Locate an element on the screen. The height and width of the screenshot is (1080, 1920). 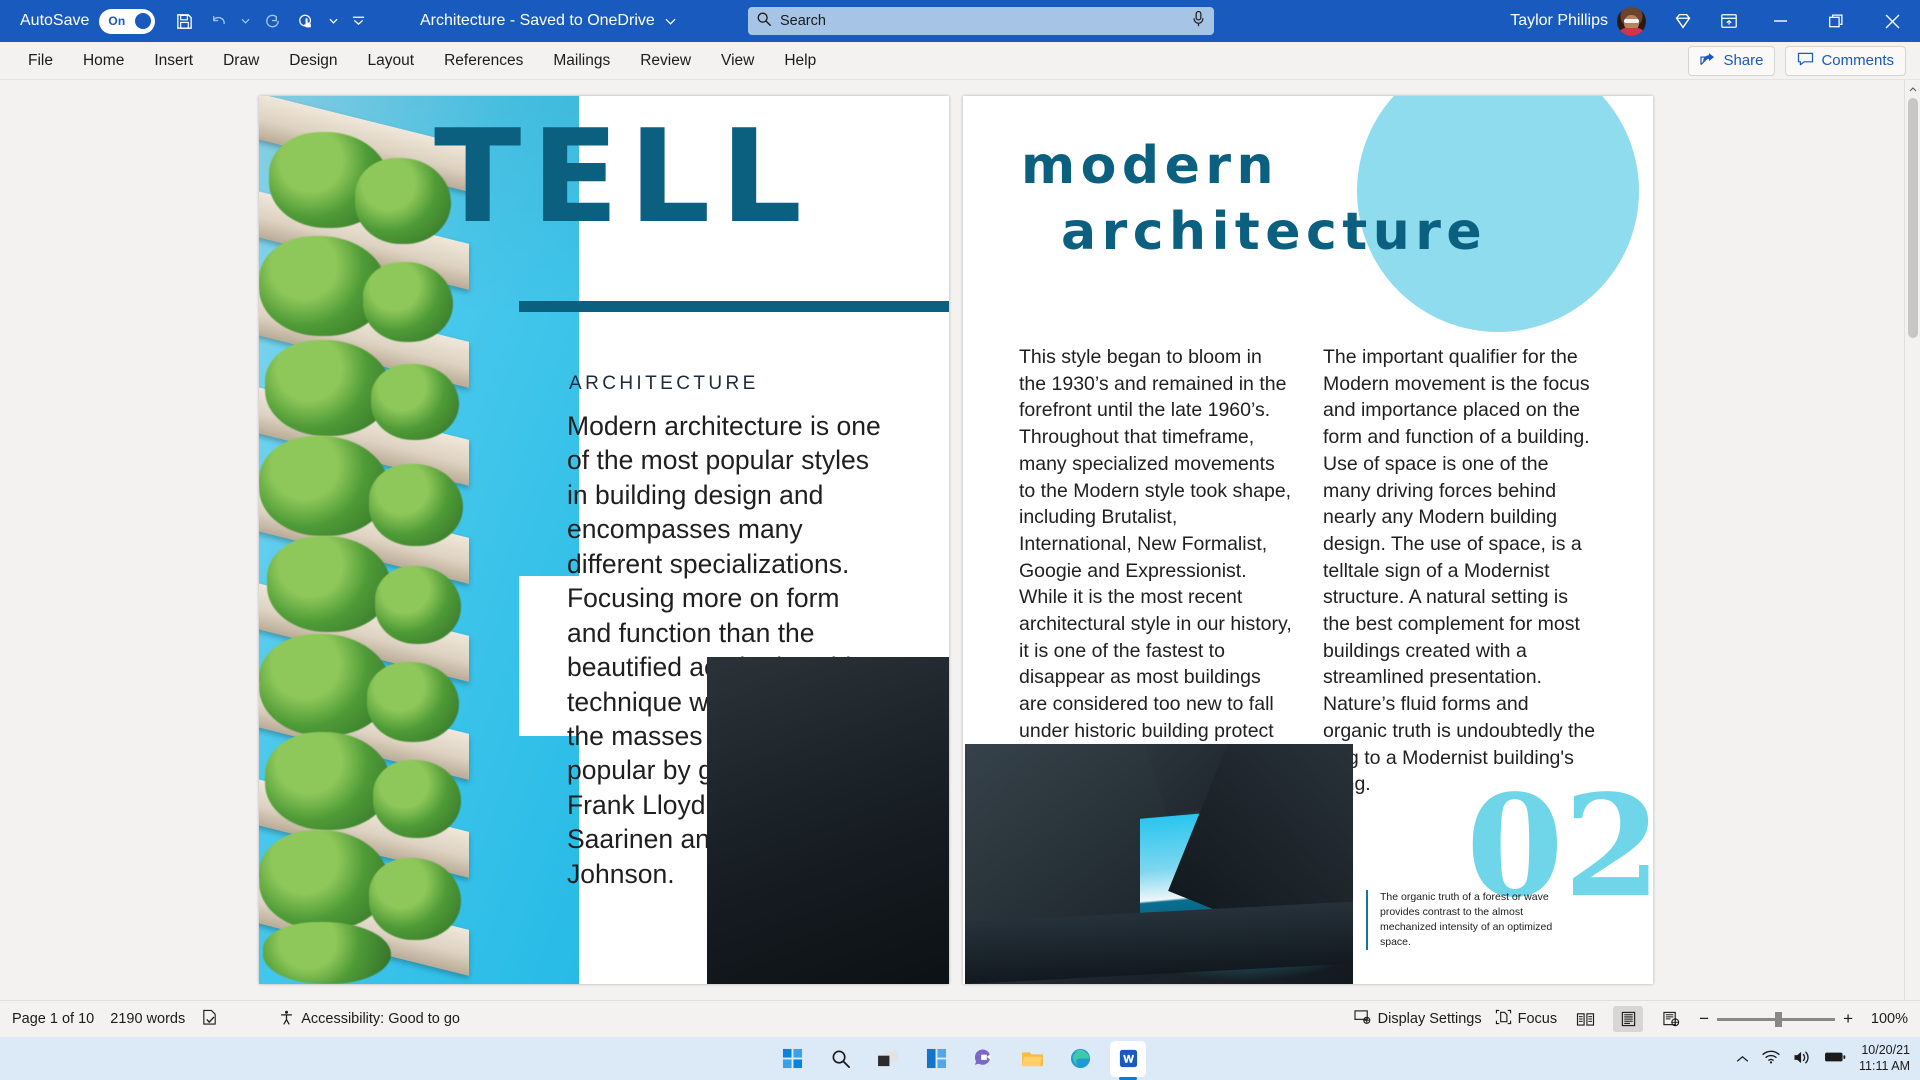
wifi-icon is located at coordinates (1771, 1058).